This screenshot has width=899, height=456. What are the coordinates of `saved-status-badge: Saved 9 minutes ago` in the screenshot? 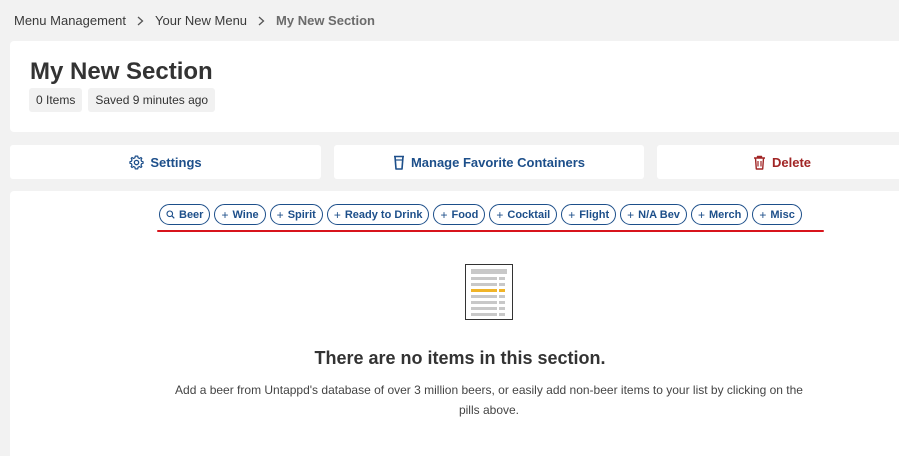 It's located at (152, 100).